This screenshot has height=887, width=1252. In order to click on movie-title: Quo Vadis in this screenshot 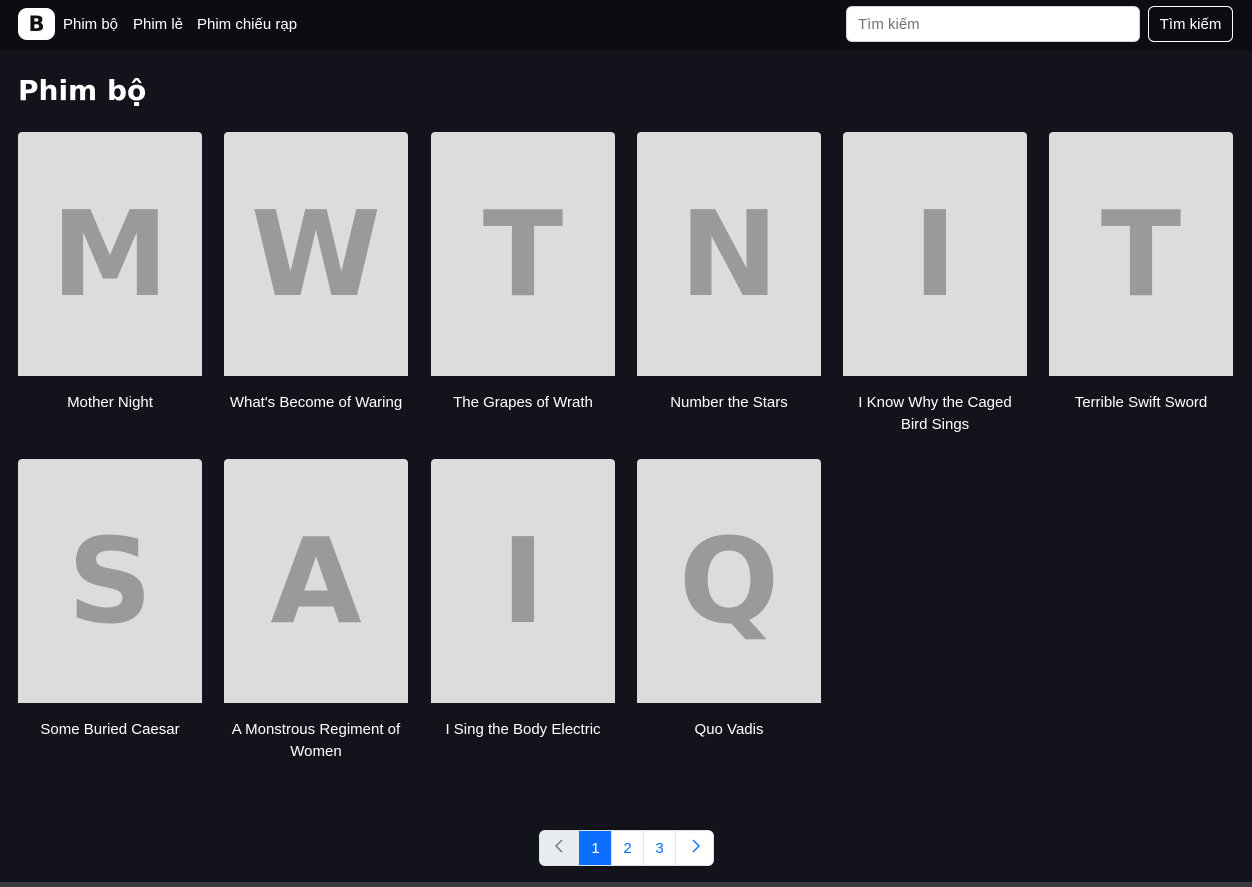, I will do `click(729, 730)`.